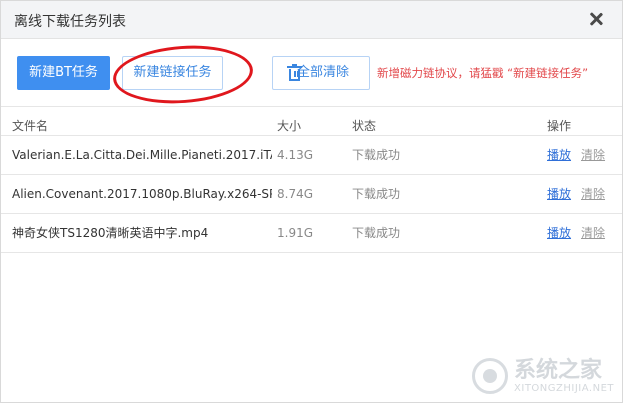 The image size is (623, 403). I want to click on file-size: 1.91G, so click(295, 233).